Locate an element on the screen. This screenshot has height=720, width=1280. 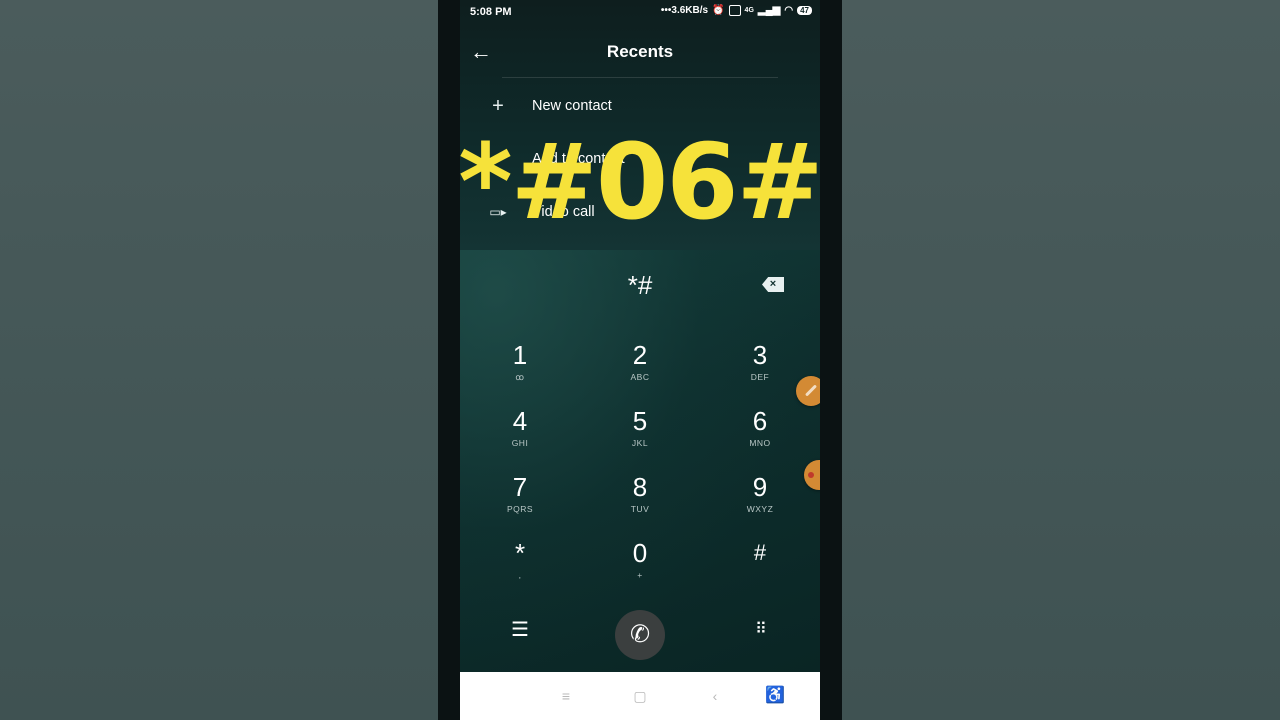
volte-icon is located at coordinates (734, 10).